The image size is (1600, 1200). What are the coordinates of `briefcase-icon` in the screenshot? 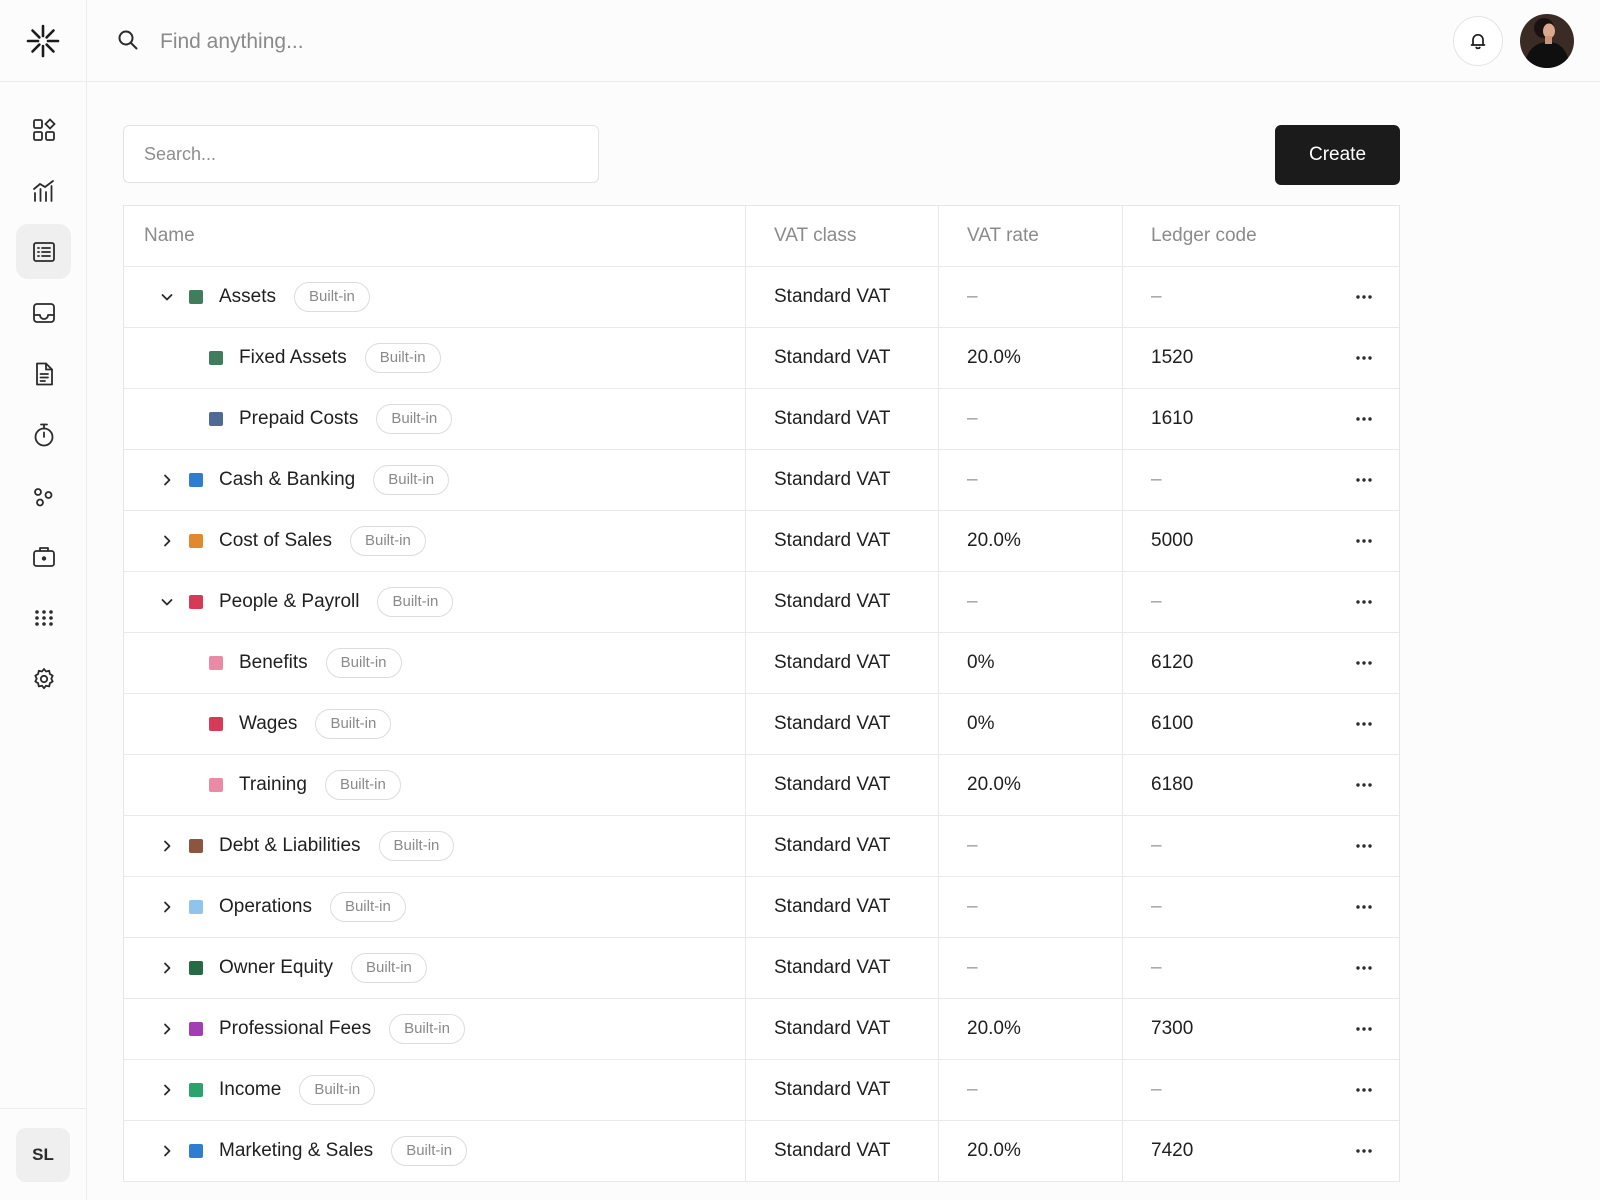 It's located at (43, 556).